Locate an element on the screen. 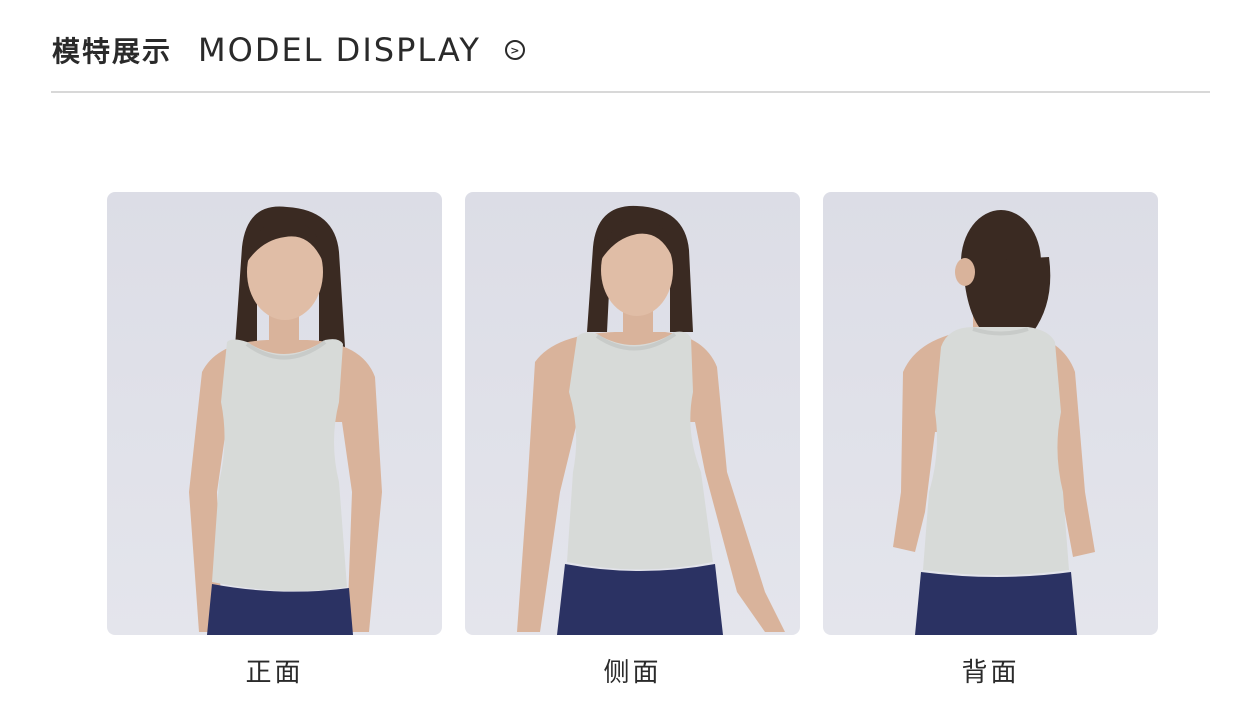 The width and height of the screenshot is (1260, 720). model-side-illustration is located at coordinates (651, 420).